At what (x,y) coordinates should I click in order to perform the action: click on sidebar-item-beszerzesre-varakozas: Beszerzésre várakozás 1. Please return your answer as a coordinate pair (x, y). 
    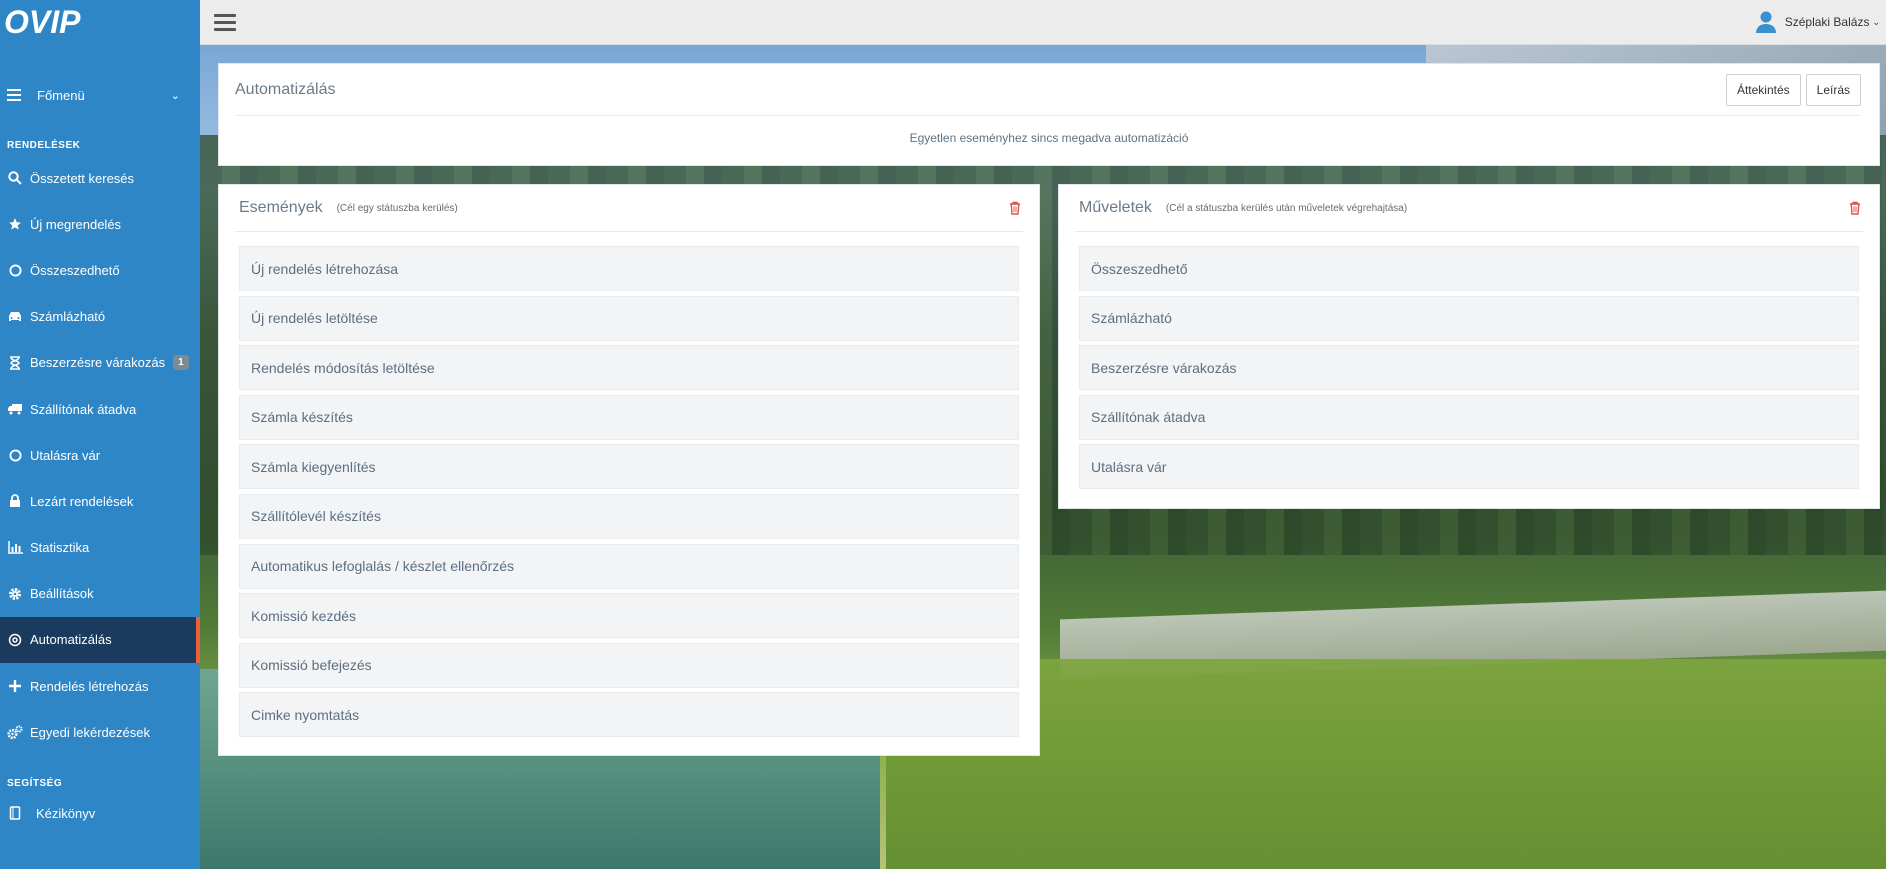
    Looking at the image, I should click on (100, 363).